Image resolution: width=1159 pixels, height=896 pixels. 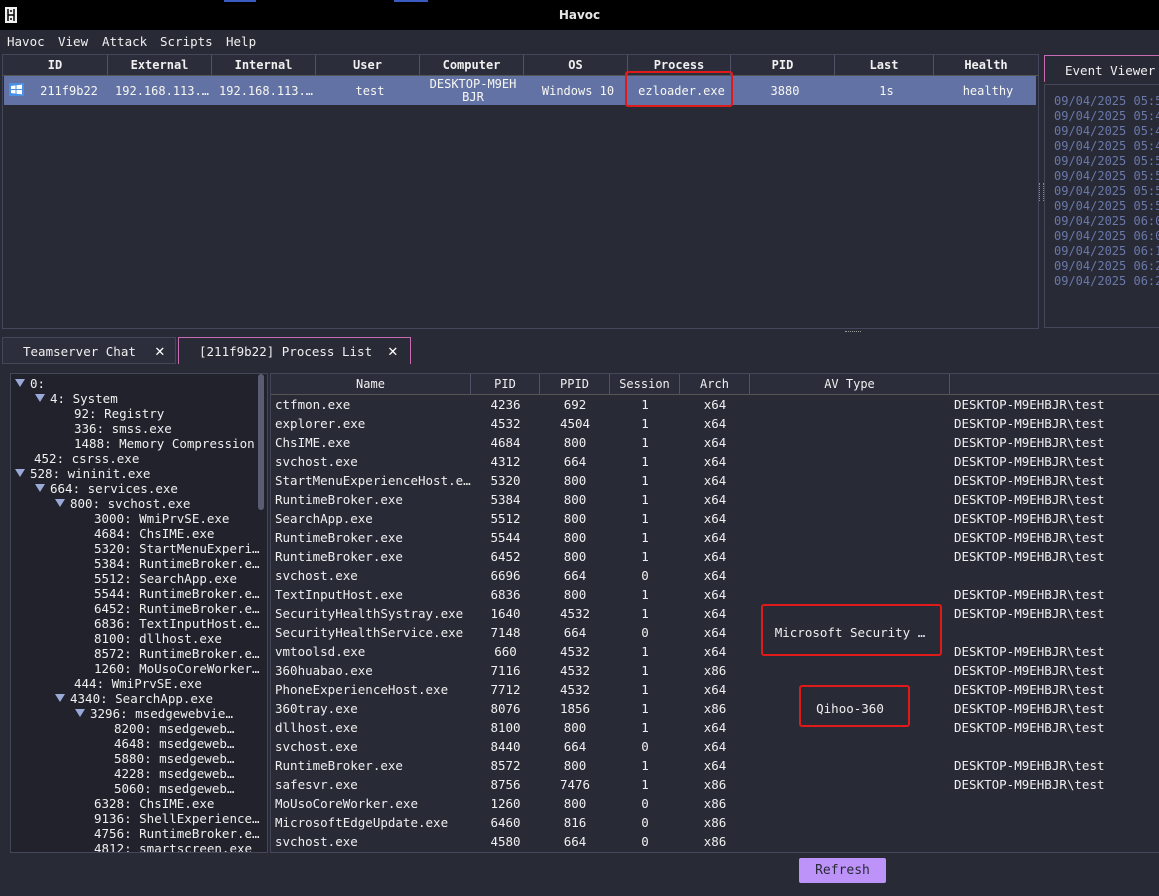 I want to click on table-row: MicrosoftEdgeUpdate.exe 6460 816 0 x86, so click(x=715, y=822).